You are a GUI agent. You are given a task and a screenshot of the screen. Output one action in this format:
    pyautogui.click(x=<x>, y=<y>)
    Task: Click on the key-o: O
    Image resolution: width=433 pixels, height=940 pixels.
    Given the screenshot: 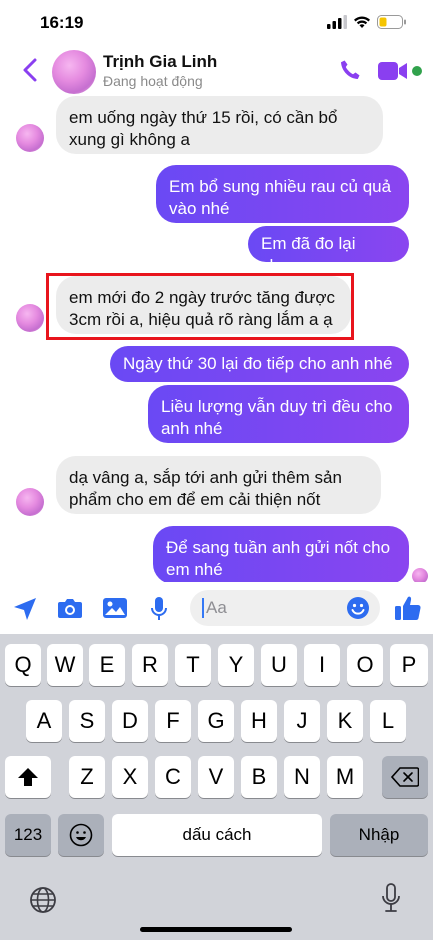 What is the action you would take?
    pyautogui.click(x=365, y=665)
    